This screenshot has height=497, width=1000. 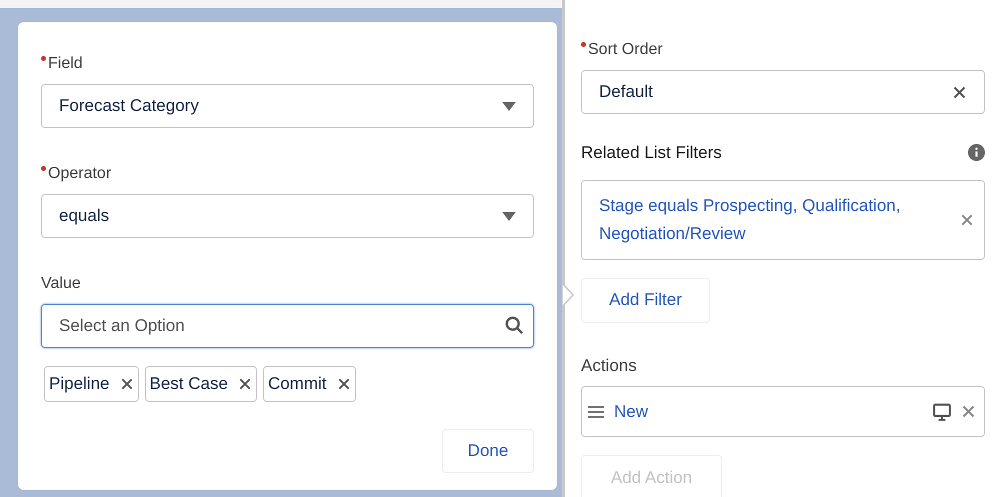 What do you see at coordinates (287, 326) in the screenshot?
I see `search-field: Select an Option` at bounding box center [287, 326].